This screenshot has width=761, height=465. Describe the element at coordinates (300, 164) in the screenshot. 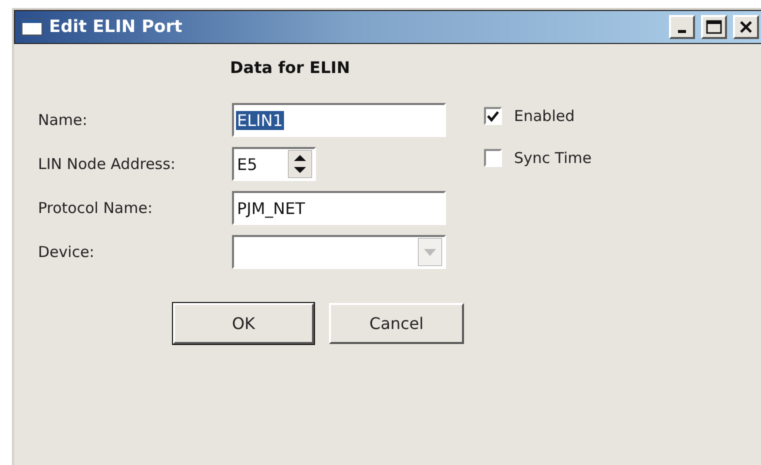

I see `spin-arrows-icon` at that location.